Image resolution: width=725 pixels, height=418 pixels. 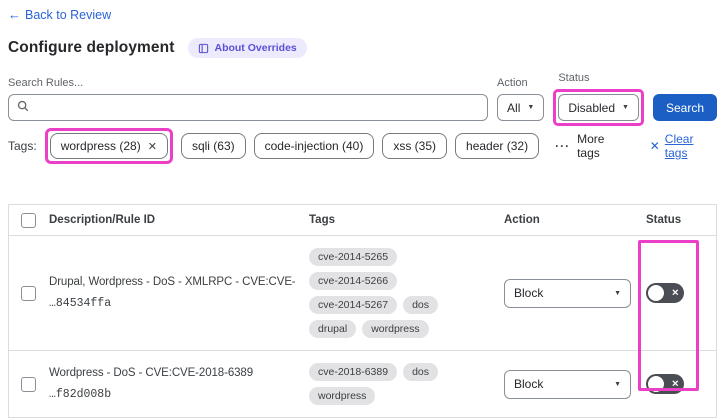 I want to click on about-overrides-badge: About Overrides, so click(x=247, y=48).